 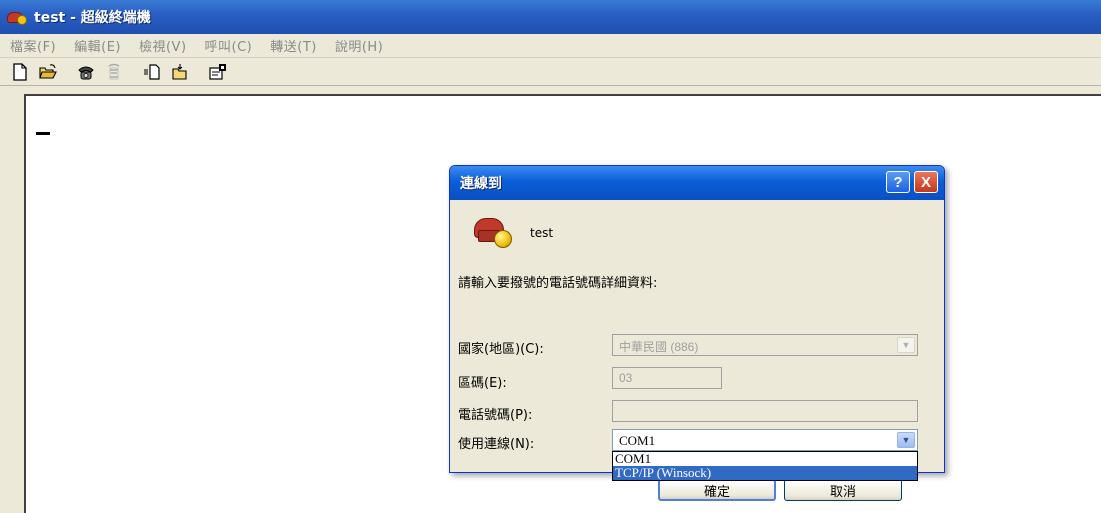 I want to click on new-icon, so click(x=20, y=72).